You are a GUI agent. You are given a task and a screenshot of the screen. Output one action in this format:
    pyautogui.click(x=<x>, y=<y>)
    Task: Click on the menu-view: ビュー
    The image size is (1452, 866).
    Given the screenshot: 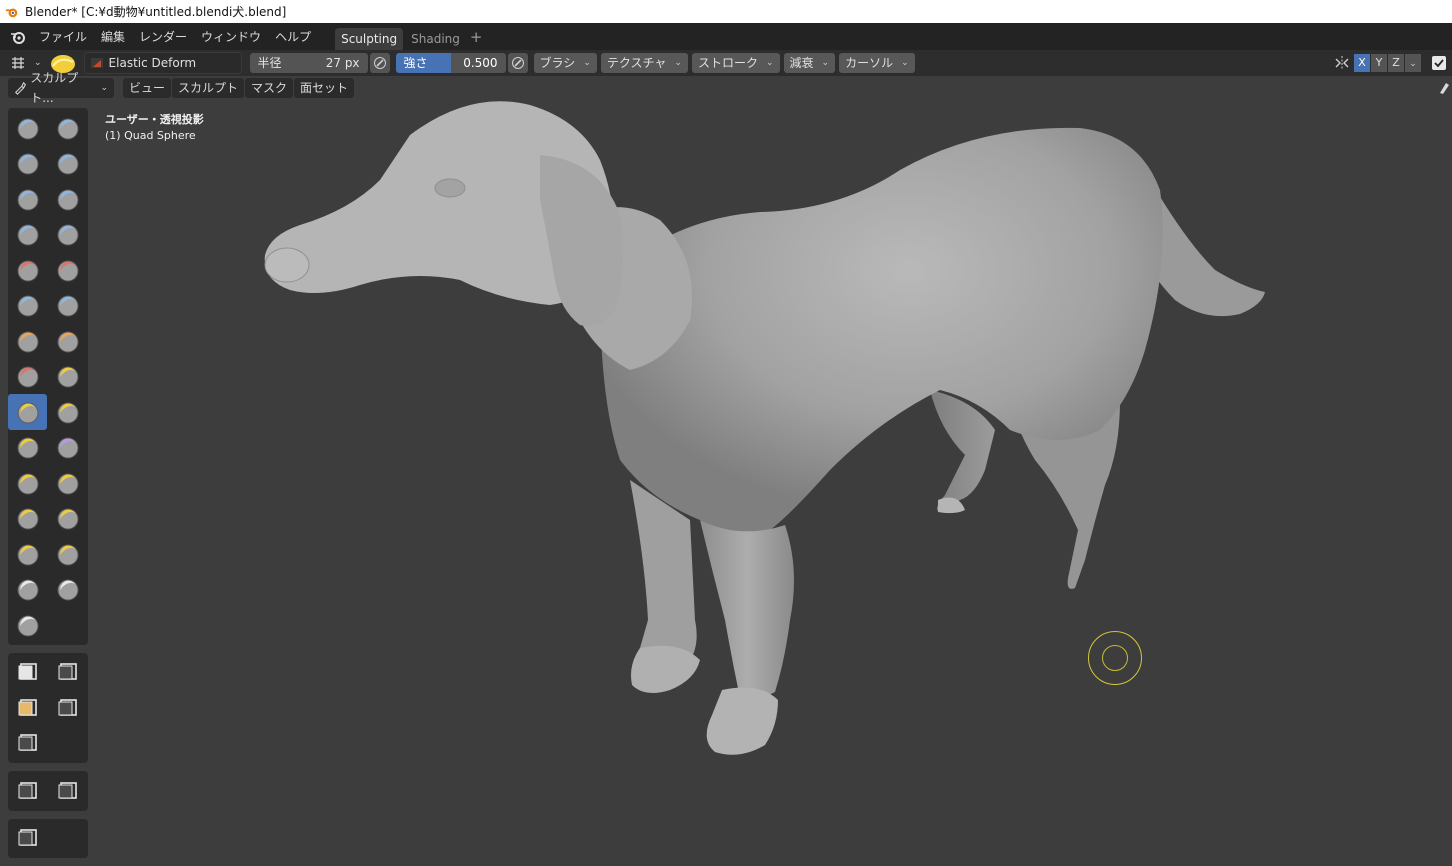 What is the action you would take?
    pyautogui.click(x=147, y=88)
    